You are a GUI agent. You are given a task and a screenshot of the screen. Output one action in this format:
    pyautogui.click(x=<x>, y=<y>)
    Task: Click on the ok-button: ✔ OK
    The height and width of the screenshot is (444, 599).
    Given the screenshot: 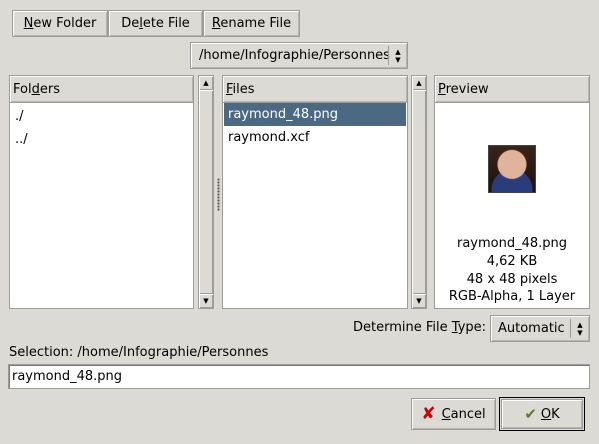 What is the action you would take?
    pyautogui.click(x=542, y=414)
    